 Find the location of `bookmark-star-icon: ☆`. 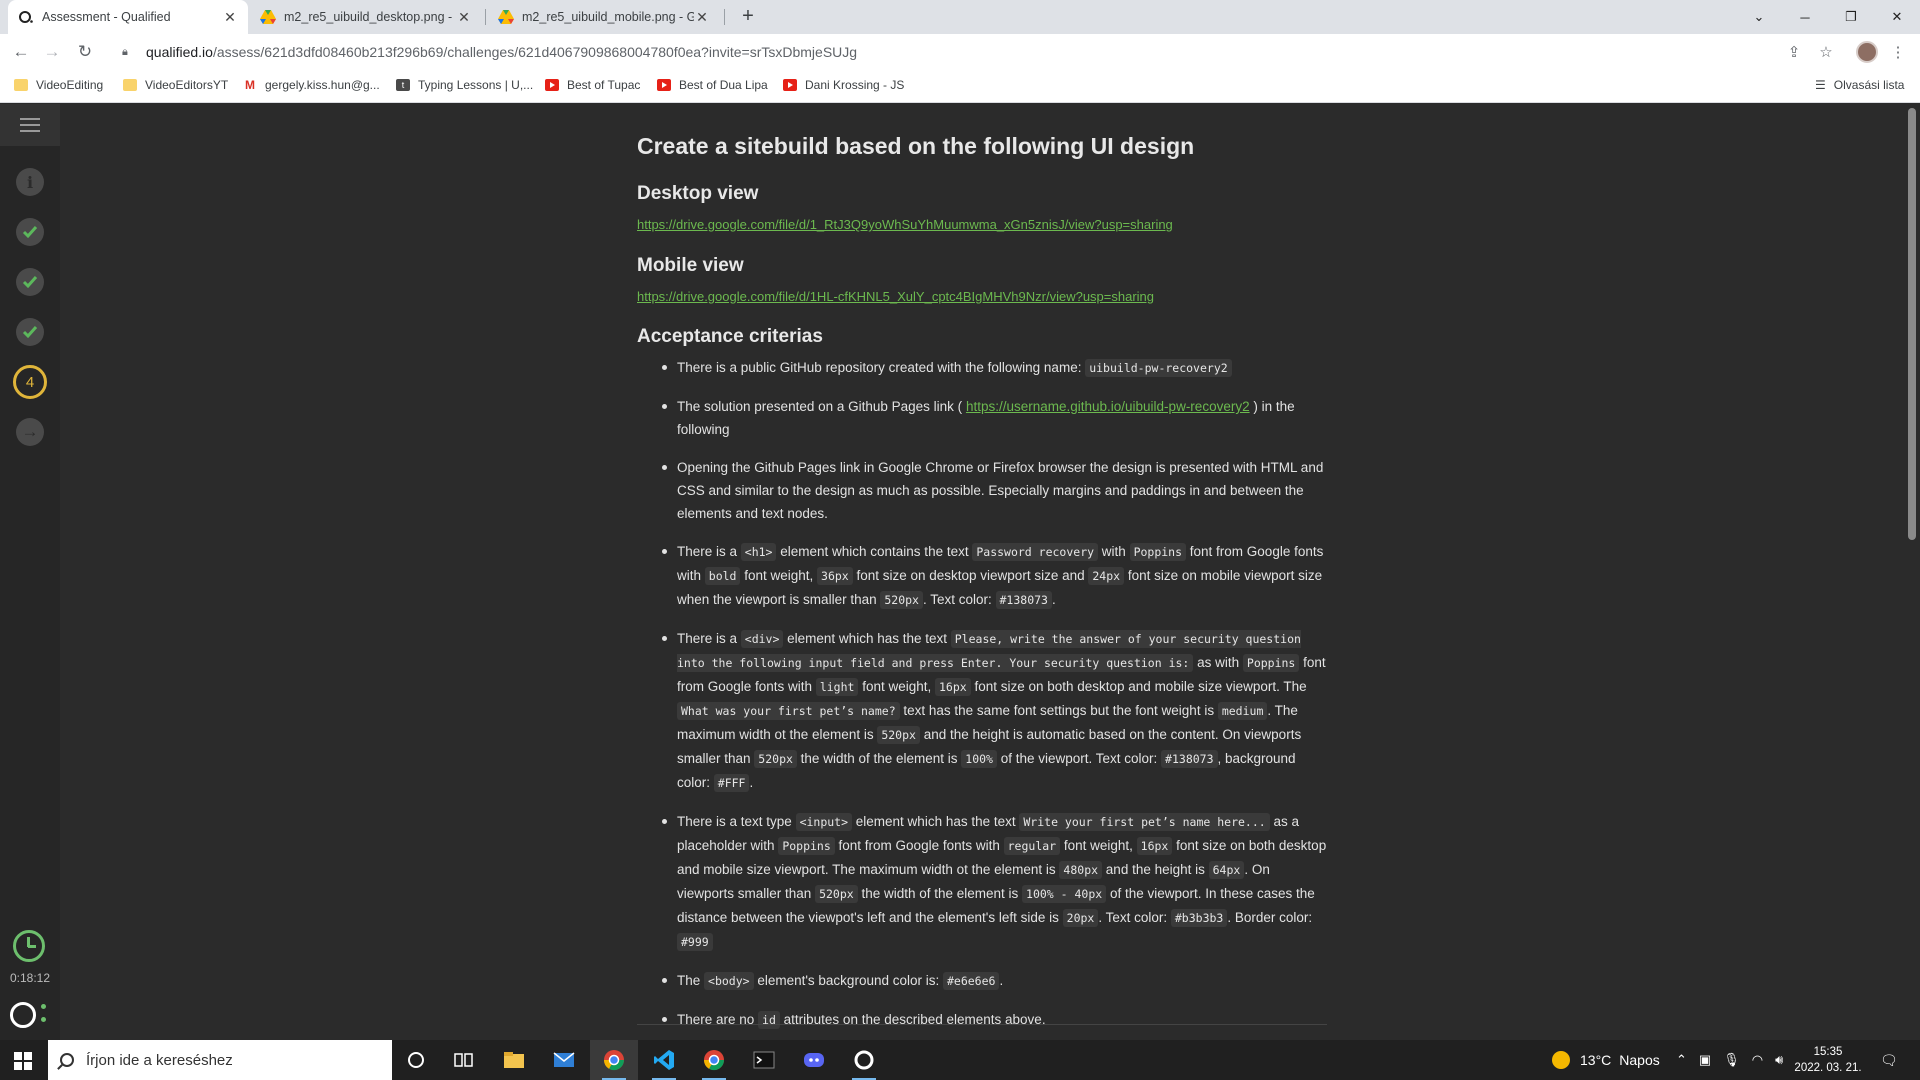

bookmark-star-icon: ☆ is located at coordinates (1826, 52).